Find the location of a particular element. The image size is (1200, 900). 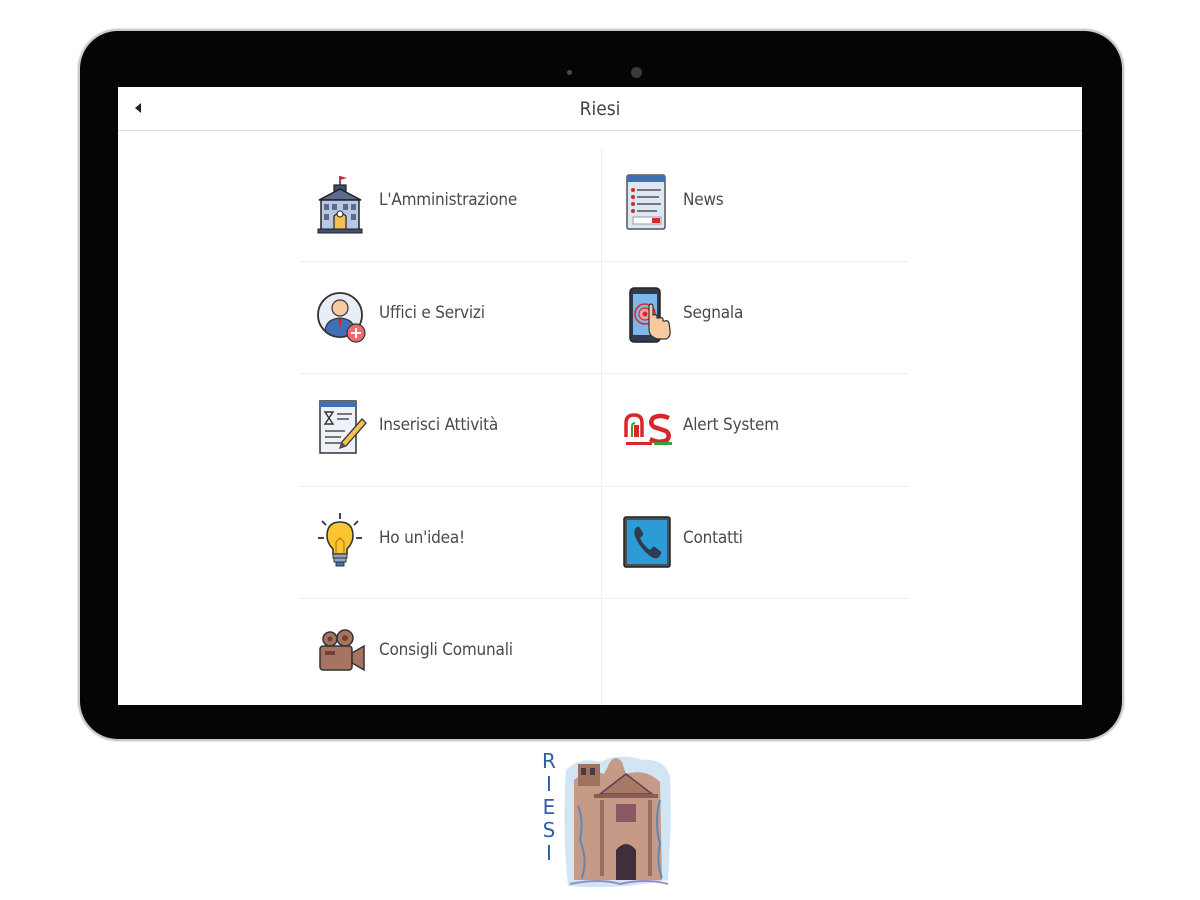

logo-letter: E is located at coordinates (549, 807).